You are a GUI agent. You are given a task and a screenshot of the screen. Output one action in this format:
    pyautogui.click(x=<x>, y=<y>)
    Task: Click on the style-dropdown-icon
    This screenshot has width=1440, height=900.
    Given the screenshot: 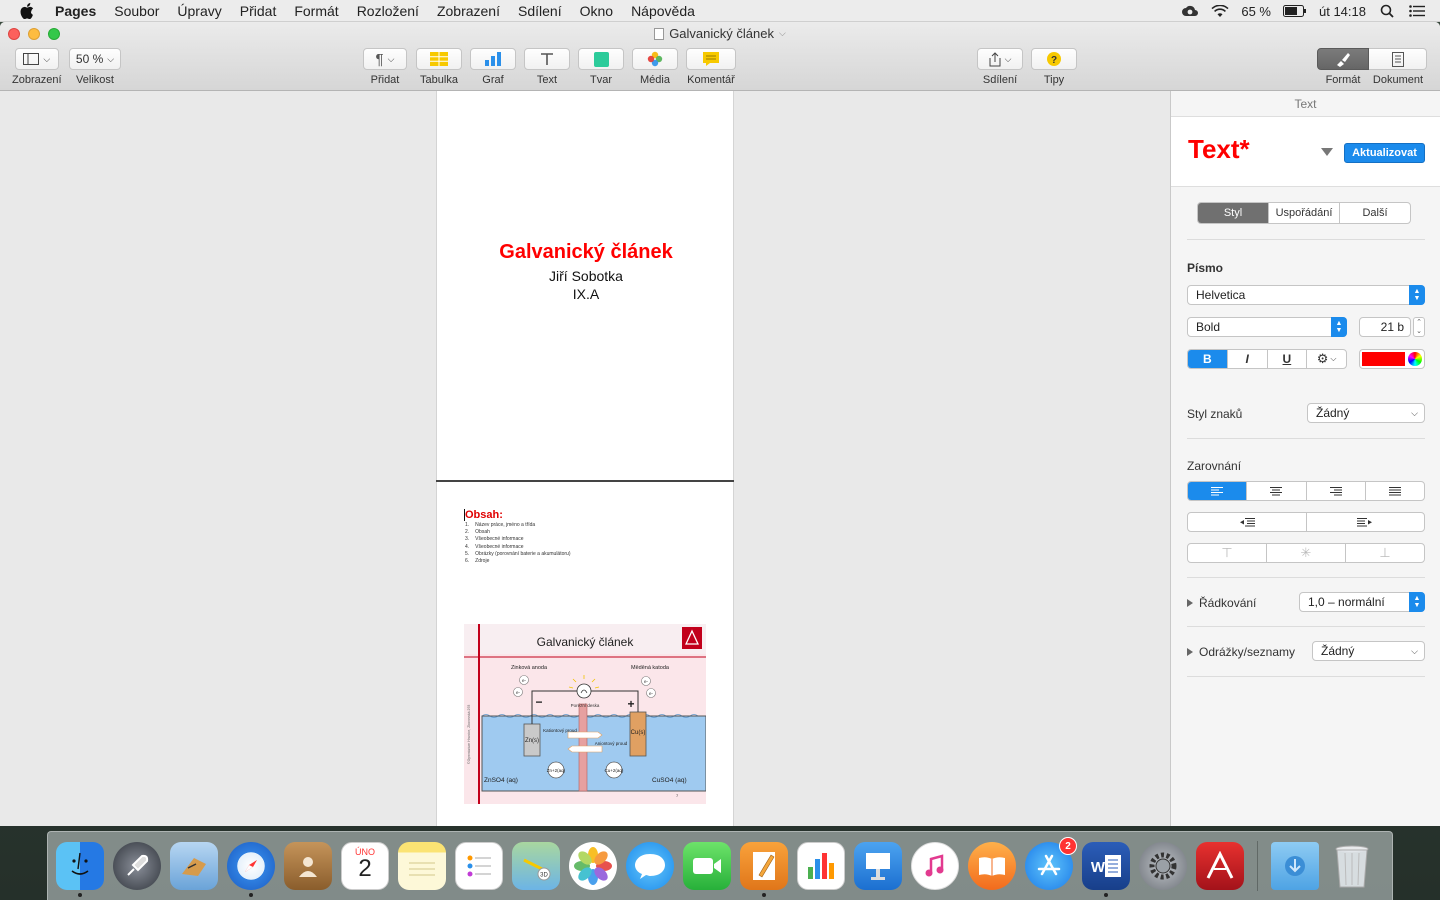 What is the action you would take?
    pyautogui.click(x=1327, y=152)
    